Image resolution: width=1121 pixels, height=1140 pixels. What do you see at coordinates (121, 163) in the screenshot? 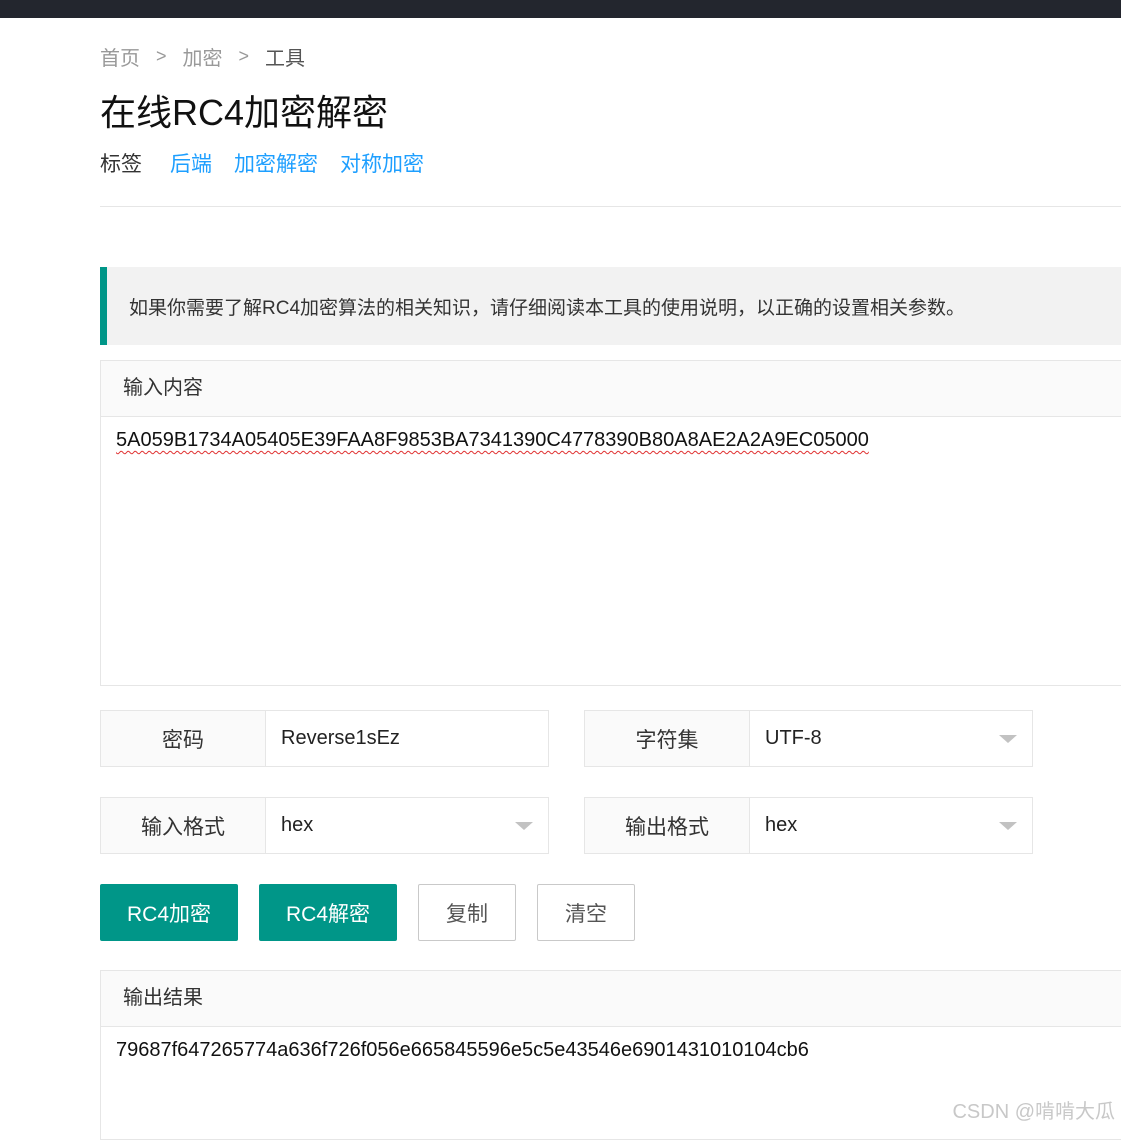
I see `tags-label: 标签` at bounding box center [121, 163].